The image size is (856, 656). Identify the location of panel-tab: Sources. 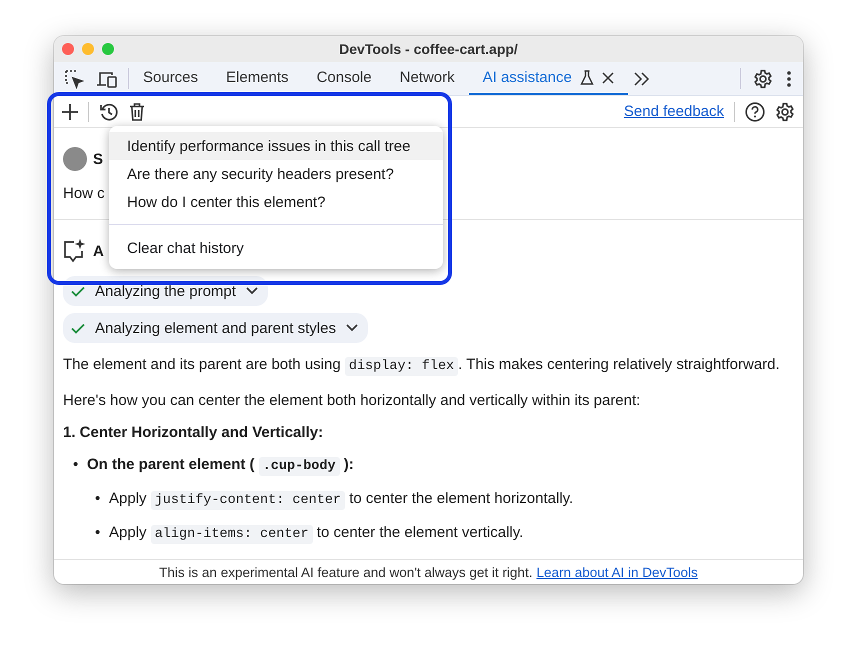
(170, 78).